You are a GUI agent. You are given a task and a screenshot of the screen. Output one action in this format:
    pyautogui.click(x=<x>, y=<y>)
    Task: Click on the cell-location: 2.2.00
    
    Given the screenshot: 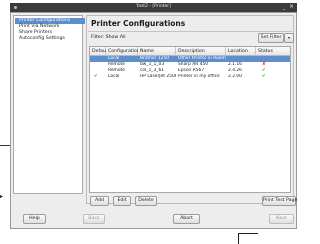 What is the action you would take?
    pyautogui.click(x=235, y=76)
    